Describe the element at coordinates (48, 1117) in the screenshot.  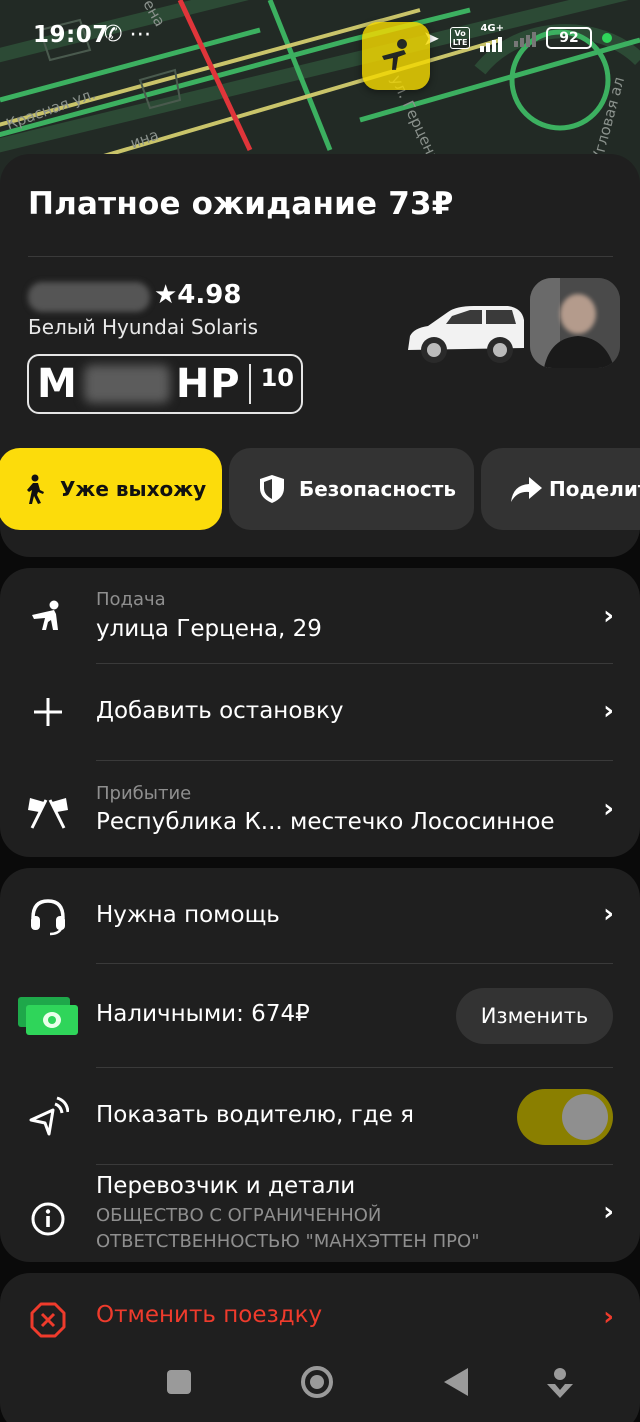
I see `location-broadcast-icon` at that location.